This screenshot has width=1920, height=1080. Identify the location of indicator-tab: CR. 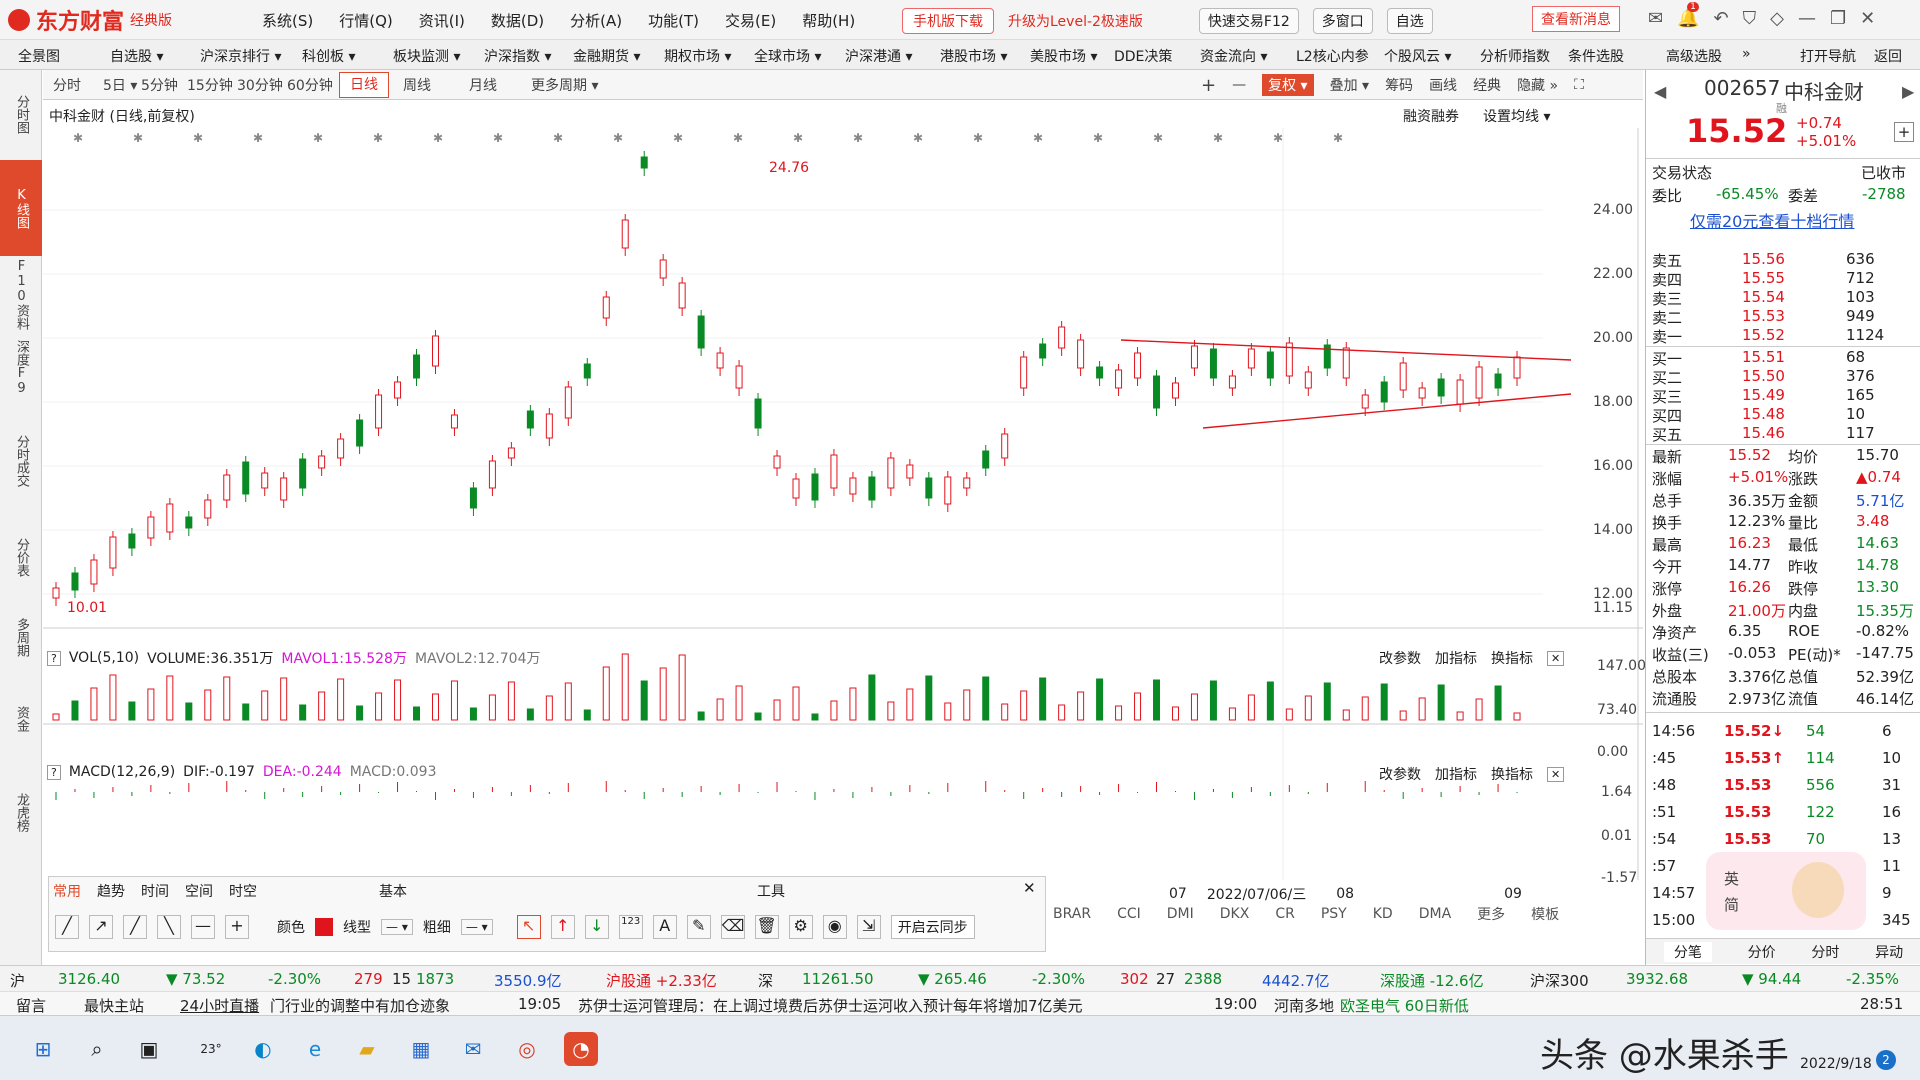
(1285, 914).